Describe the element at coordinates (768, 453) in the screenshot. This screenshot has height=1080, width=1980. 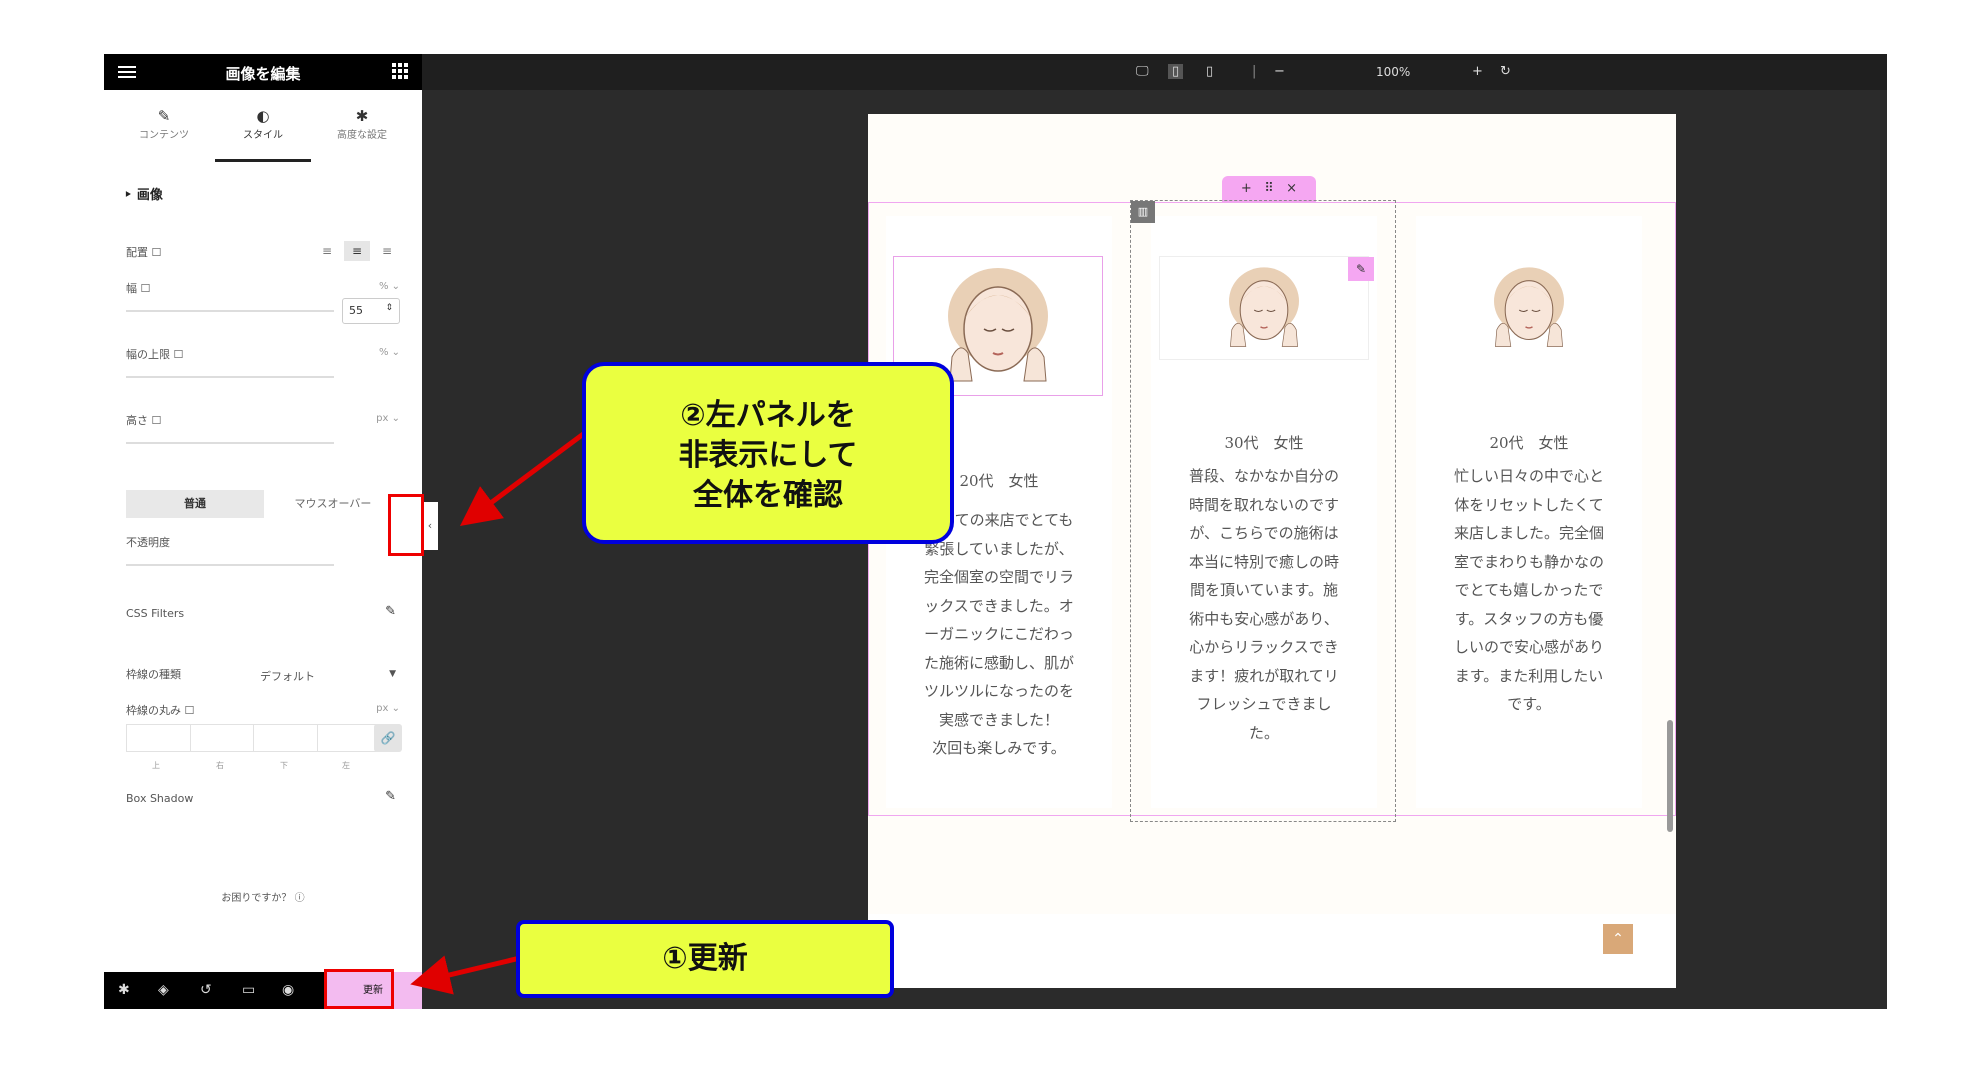
I see `callout-hide-panel: ②左パネルを 非表示にして 全体を確認` at that location.